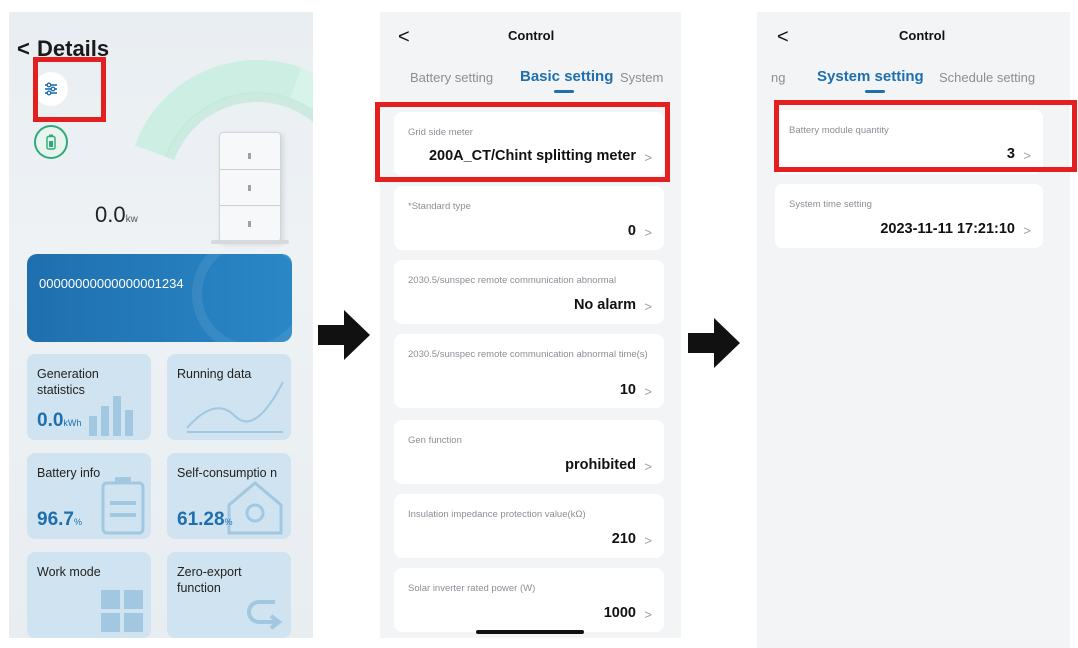  What do you see at coordinates (265, 615) in the screenshot?
I see `return-arrow-icon` at bounding box center [265, 615].